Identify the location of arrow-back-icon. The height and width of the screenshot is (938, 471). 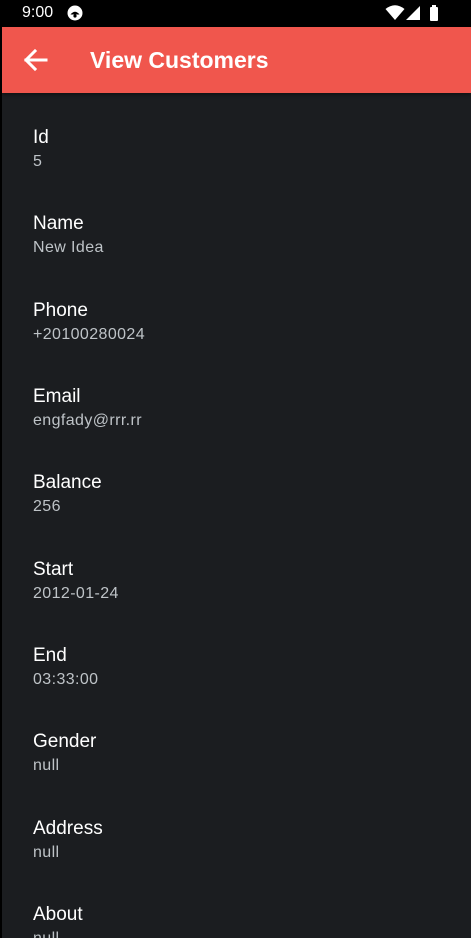
(36, 60).